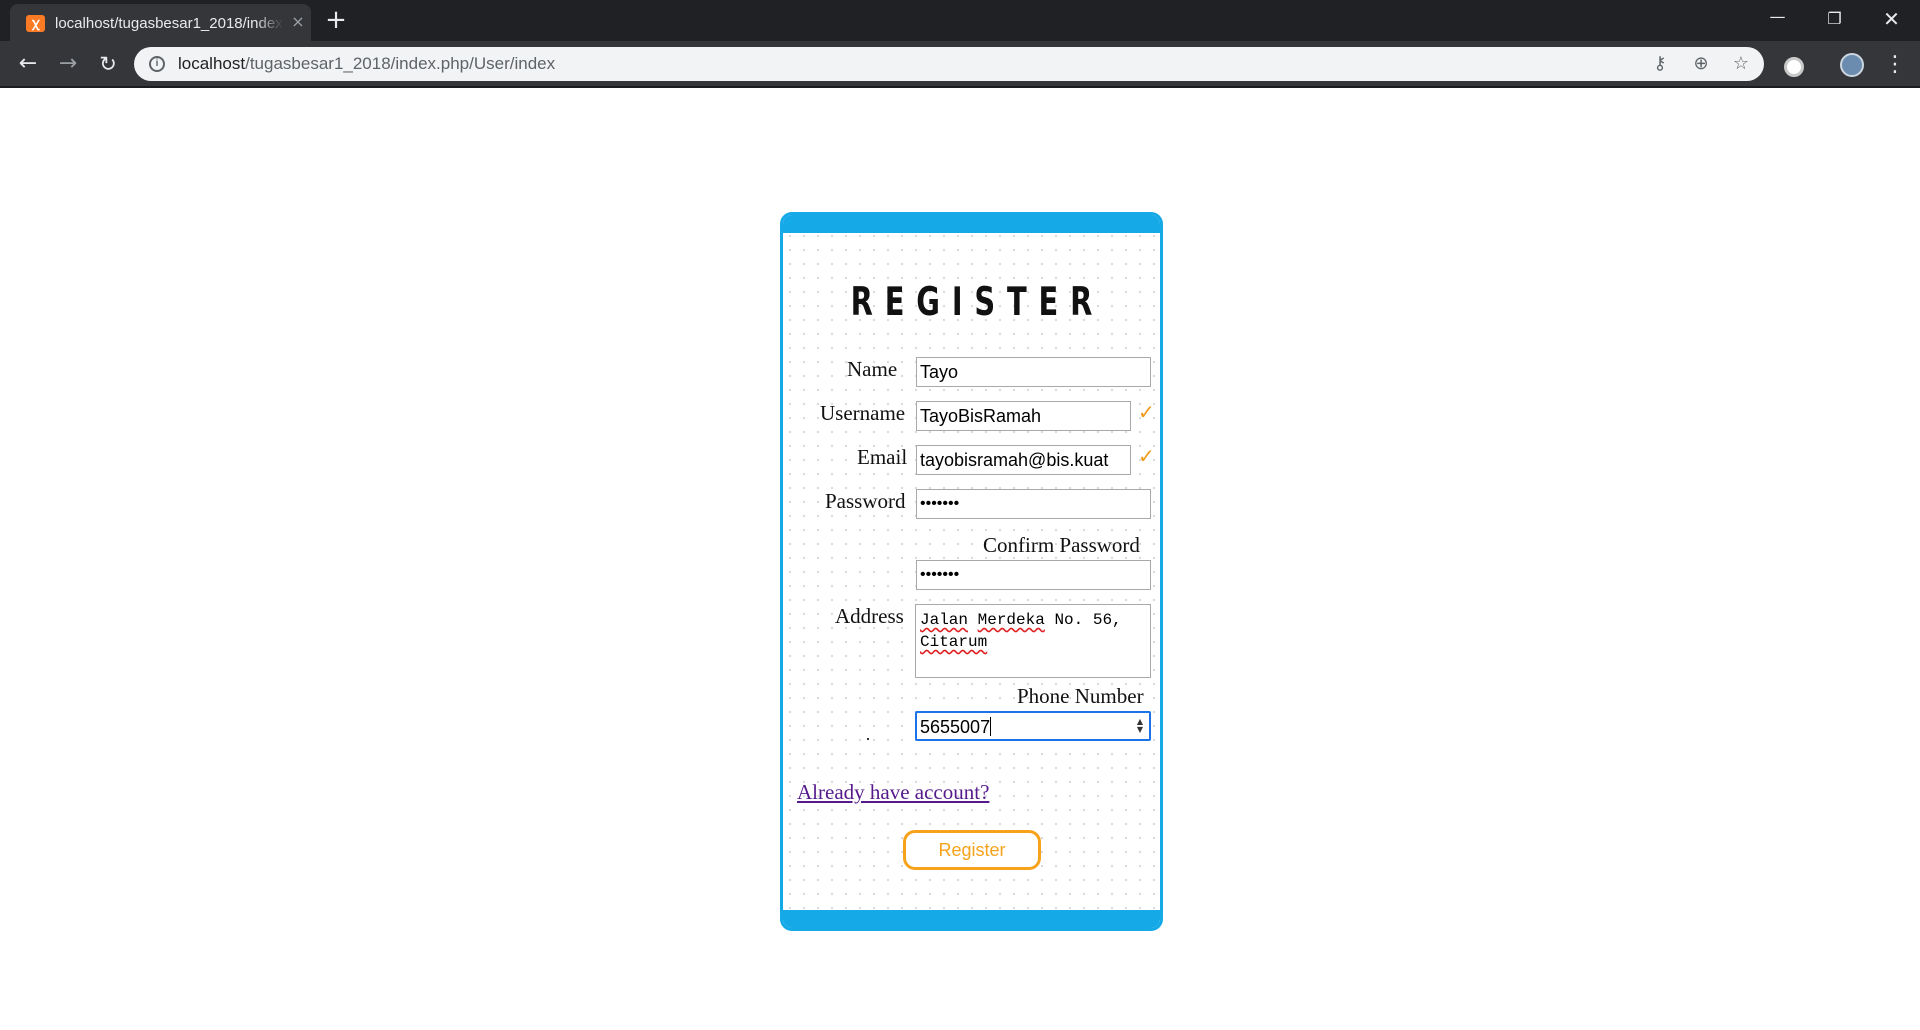 Image resolution: width=1920 pixels, height=1030 pixels. Describe the element at coordinates (1794, 67) in the screenshot. I see `extension-icon` at that location.